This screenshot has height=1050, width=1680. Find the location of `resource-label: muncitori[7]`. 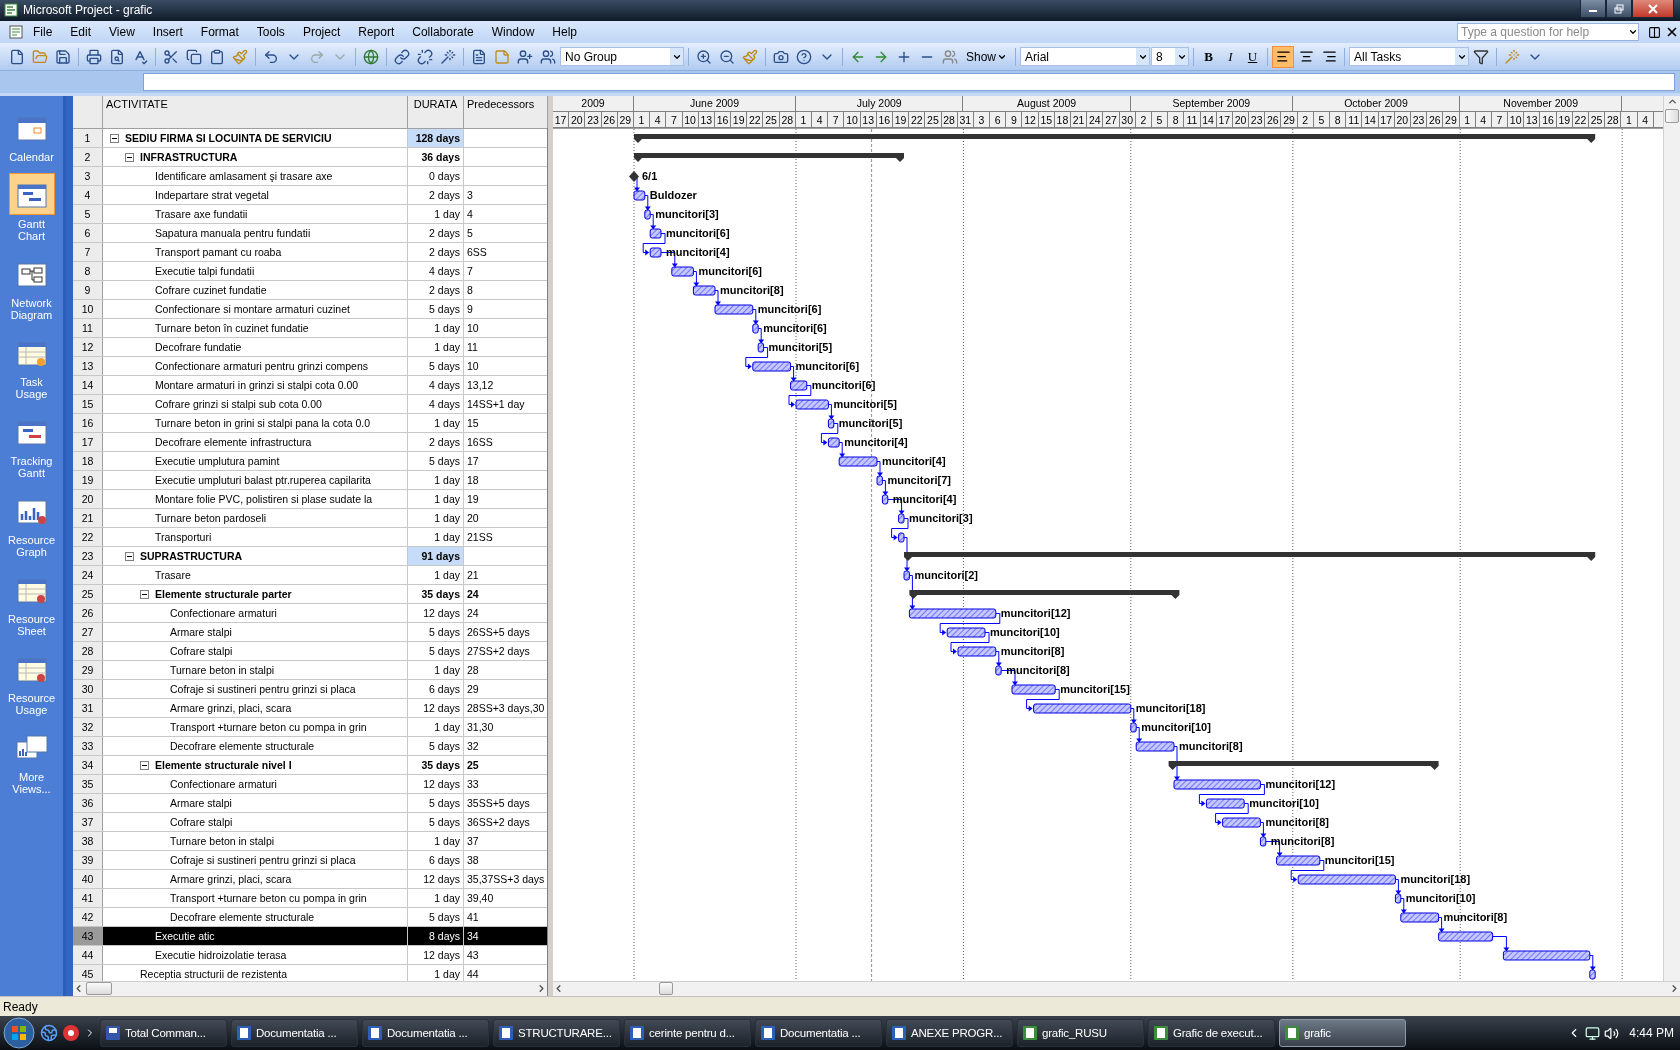

resource-label: muncitori[7] is located at coordinates (919, 479).